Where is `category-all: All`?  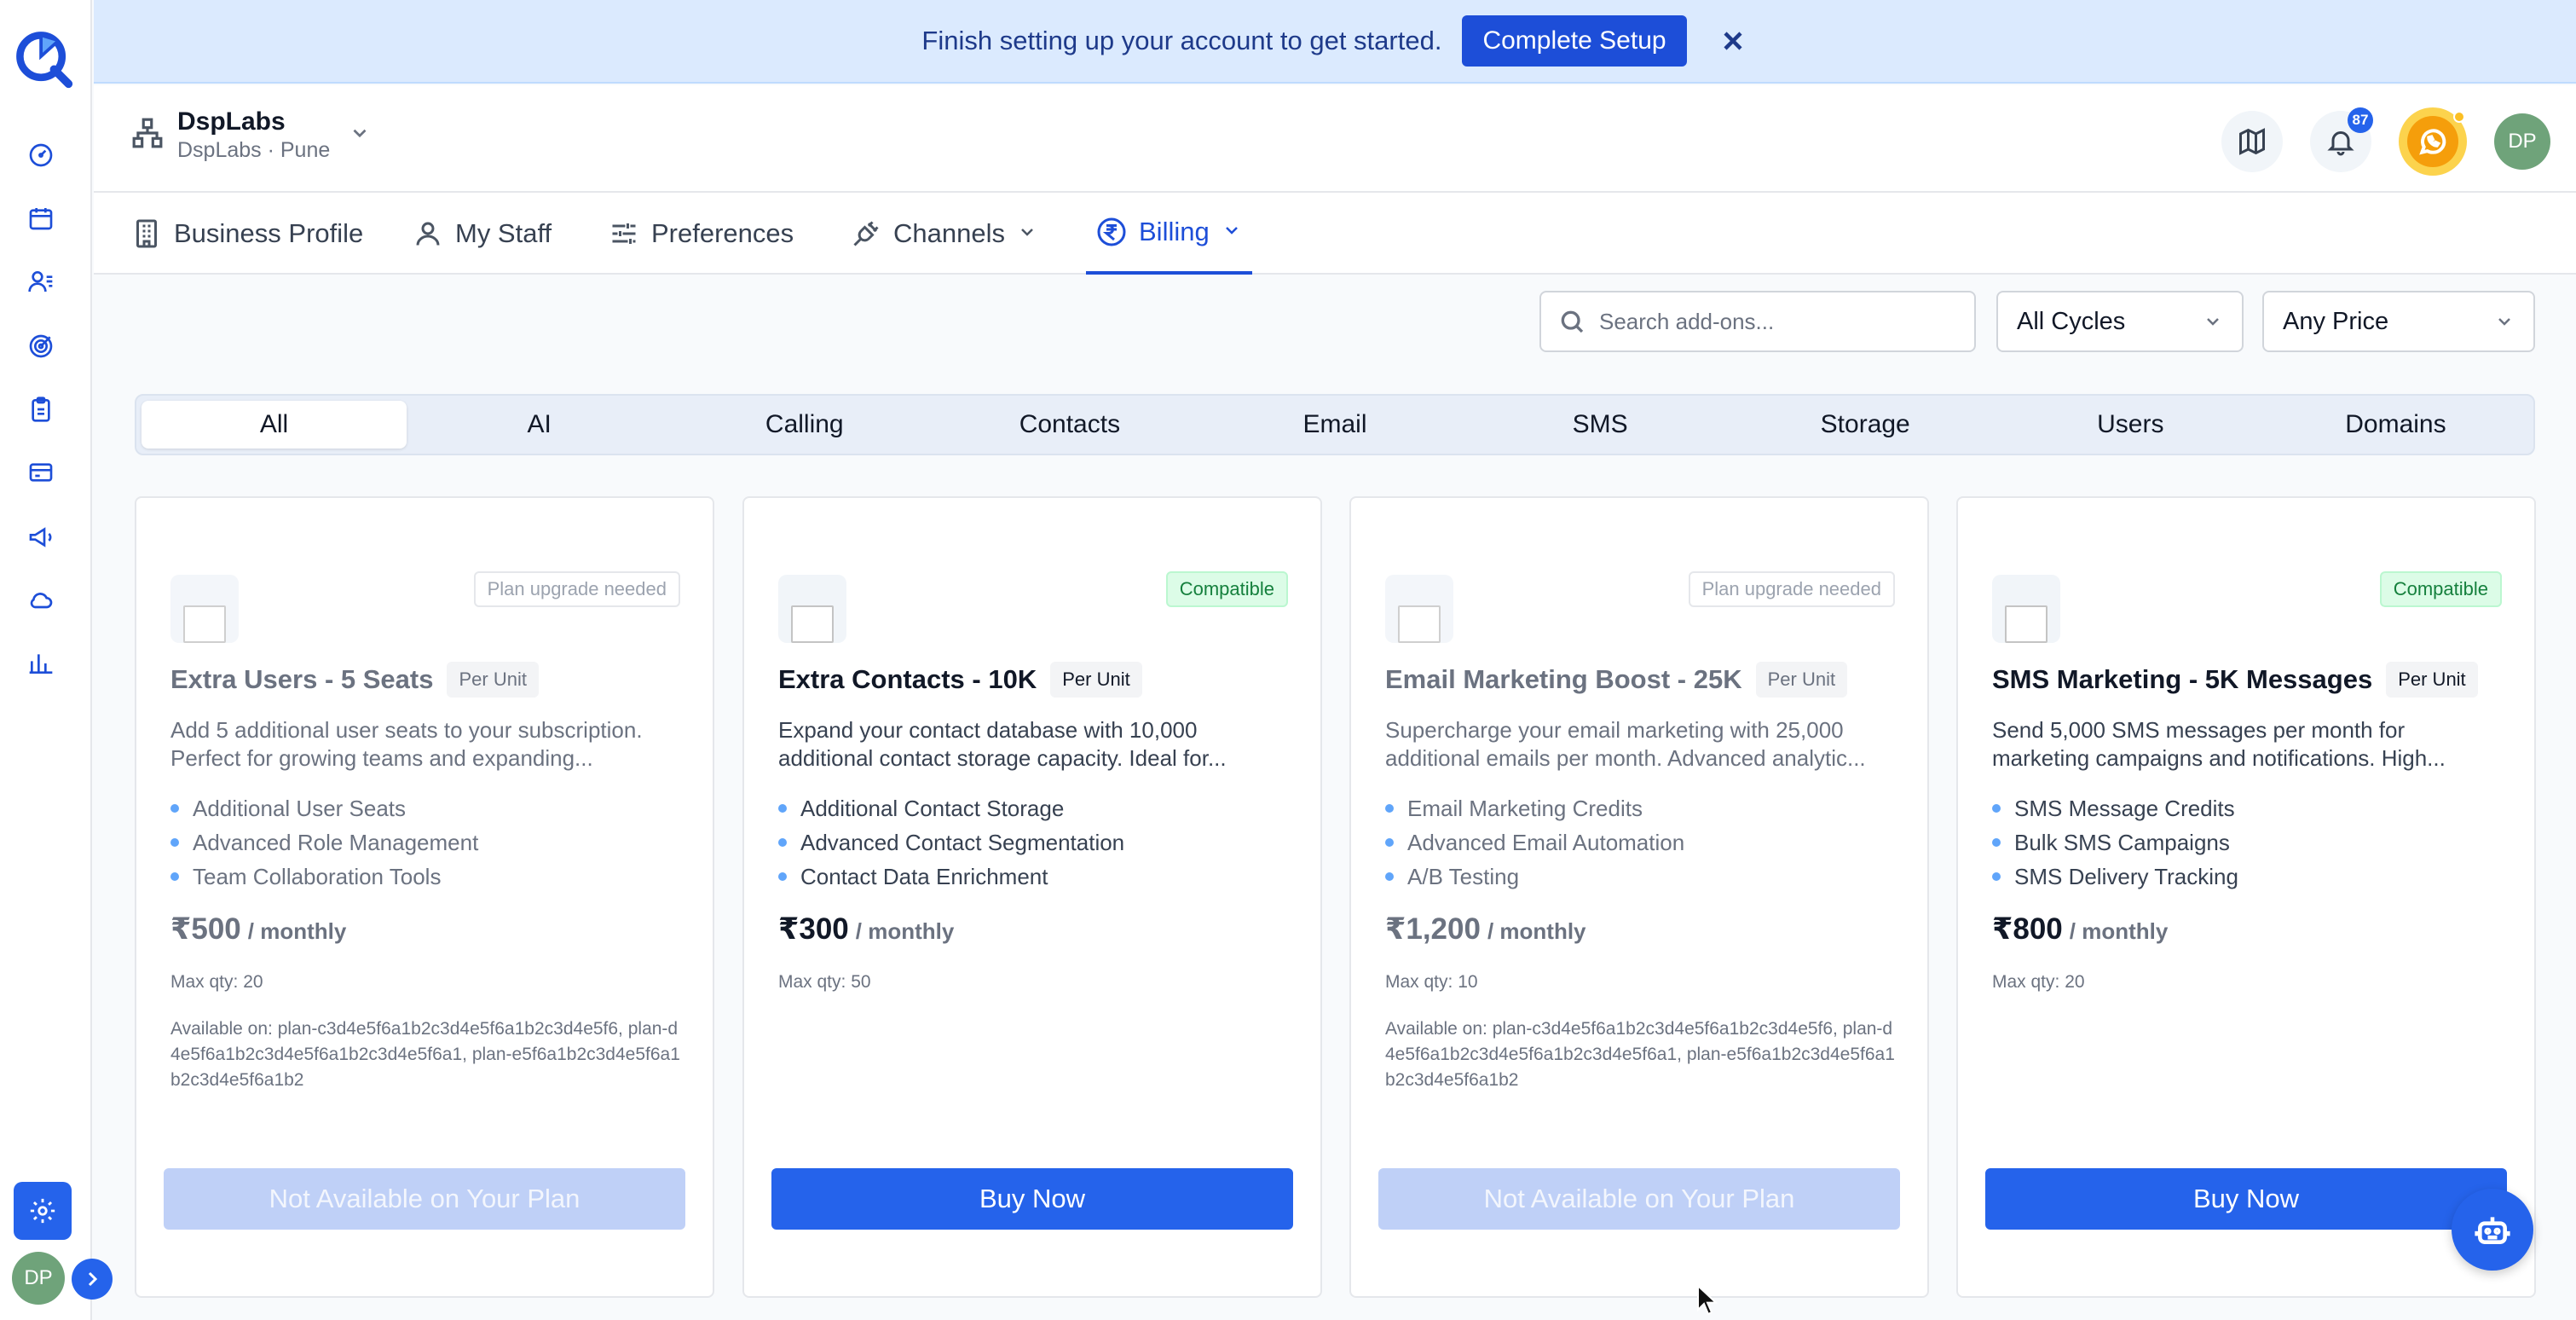
category-all: All is located at coordinates (274, 425).